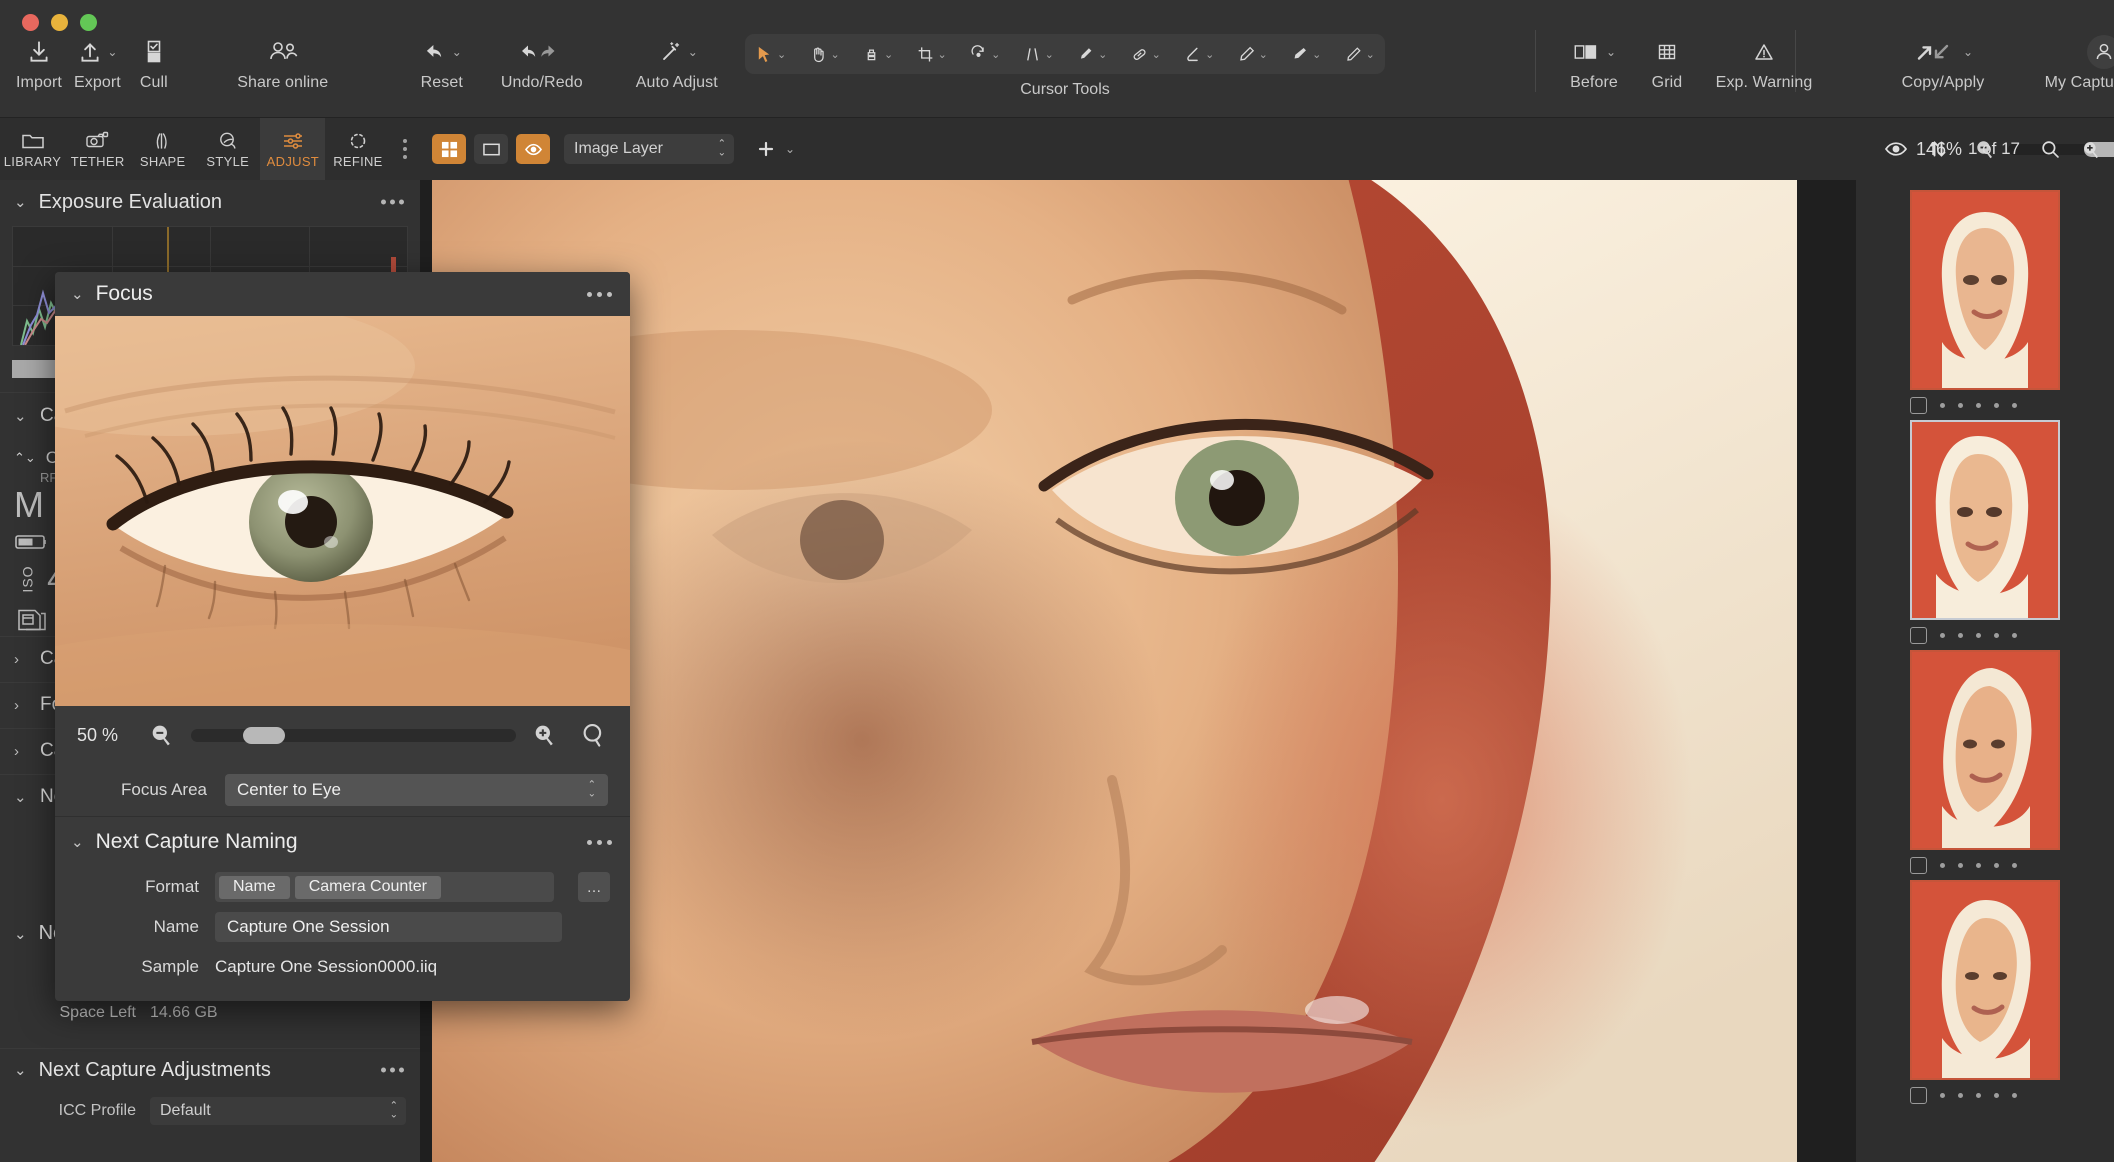 The image size is (2114, 1162). What do you see at coordinates (1102, 54) in the screenshot?
I see `spot-removal-tool-chevron-down-icon: ⌄` at bounding box center [1102, 54].